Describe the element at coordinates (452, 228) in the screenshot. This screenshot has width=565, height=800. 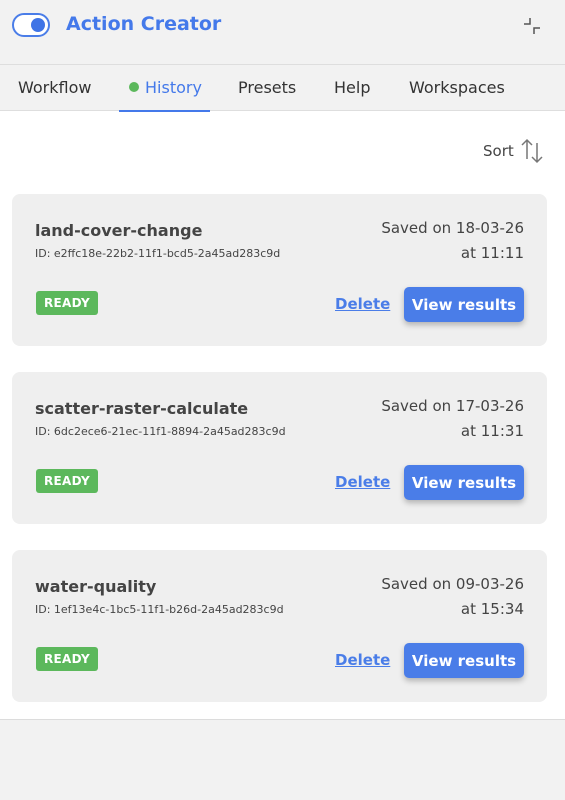
I see `saved-date: Saved on 18-03-26` at that location.